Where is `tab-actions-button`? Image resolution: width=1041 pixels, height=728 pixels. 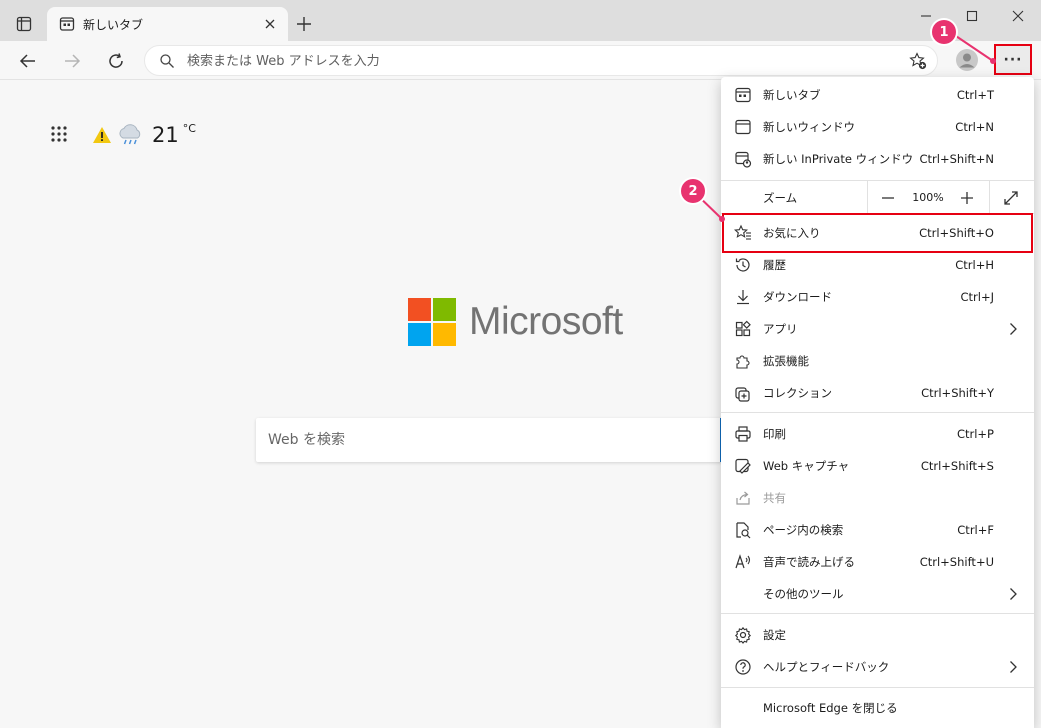
tab-actions-button is located at coordinates (24, 24).